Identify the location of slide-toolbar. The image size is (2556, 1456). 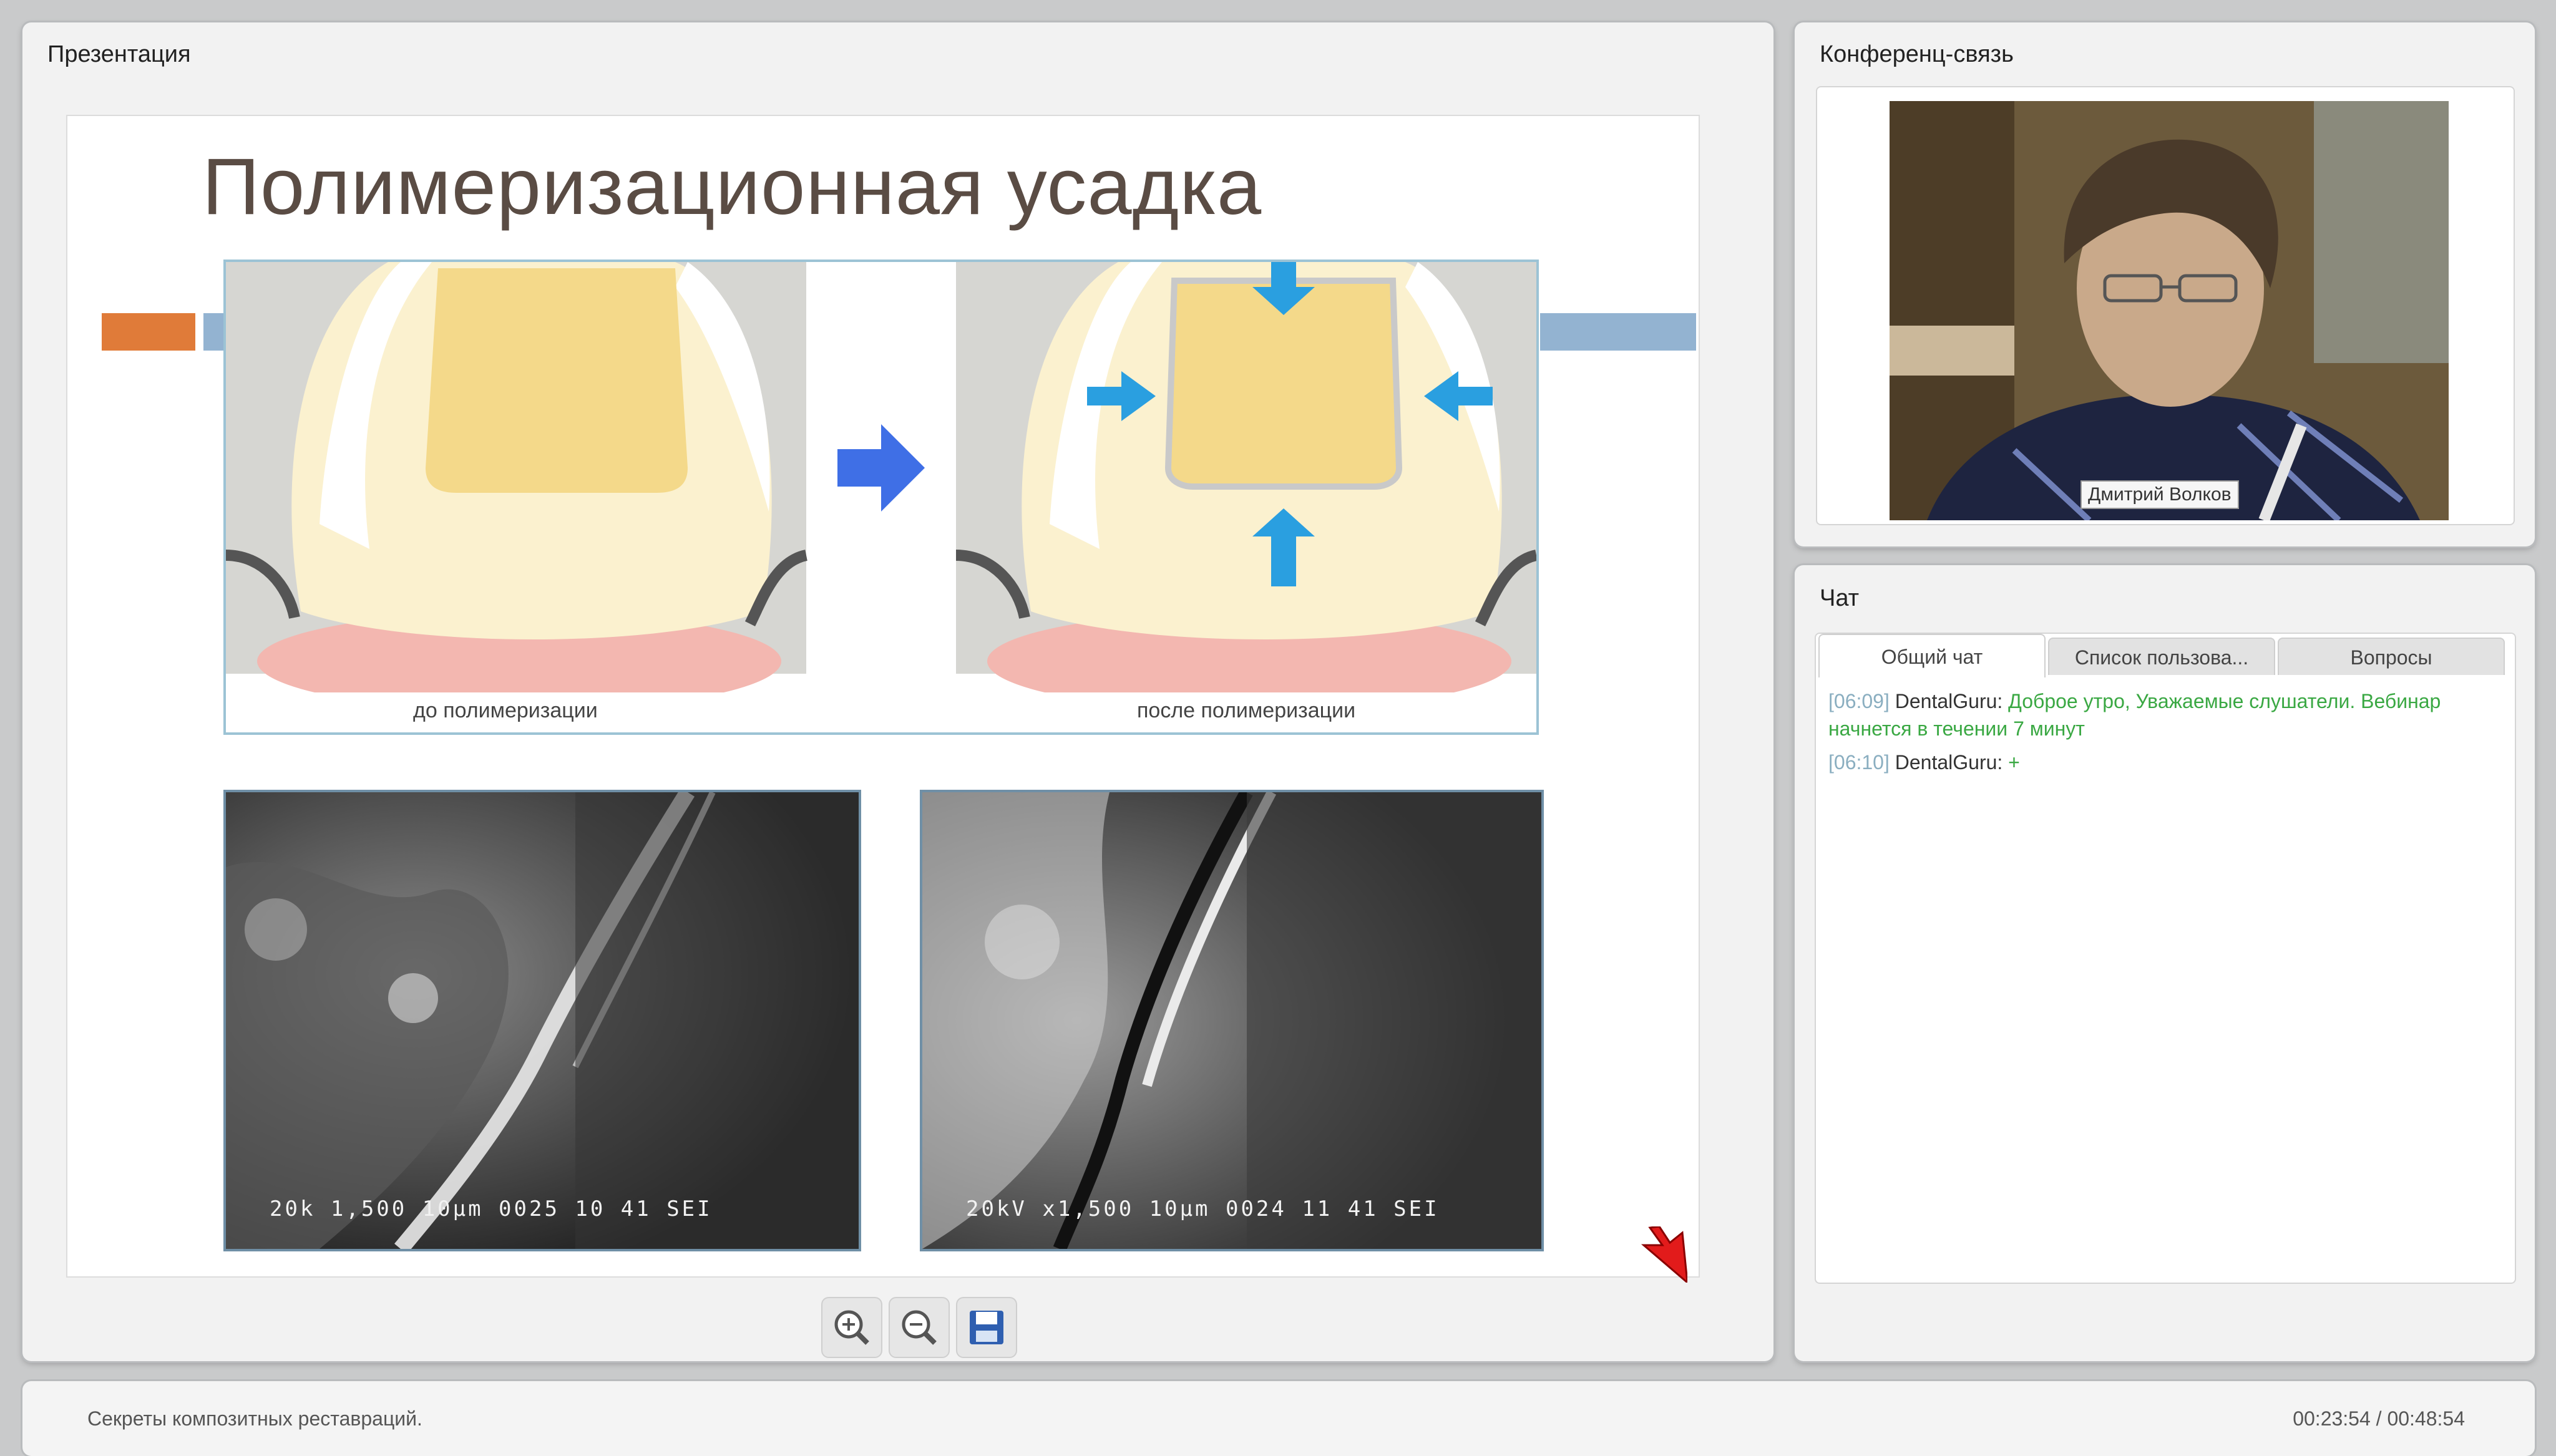
(919, 1328).